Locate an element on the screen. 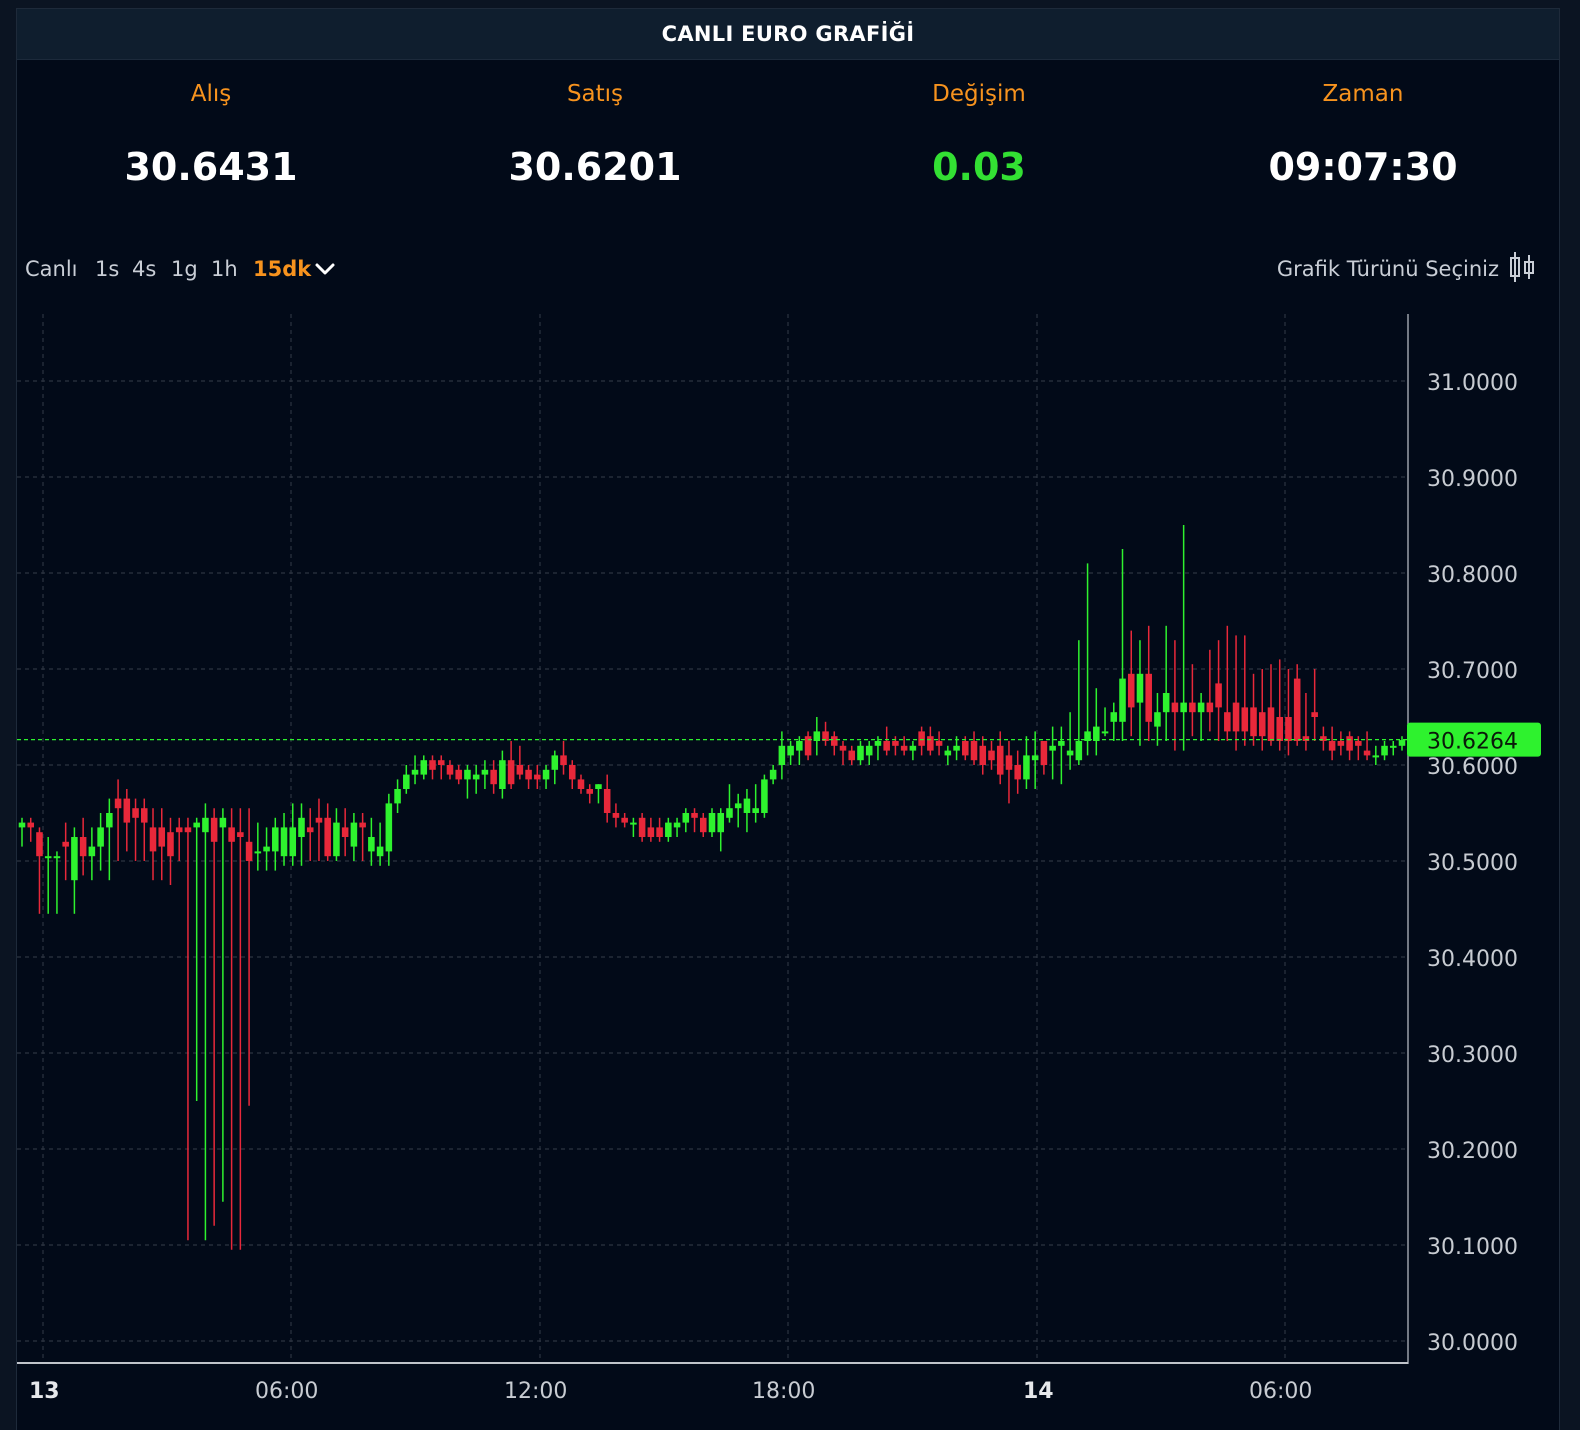  y-tick-label: 30.0000 is located at coordinates (1472, 1343).